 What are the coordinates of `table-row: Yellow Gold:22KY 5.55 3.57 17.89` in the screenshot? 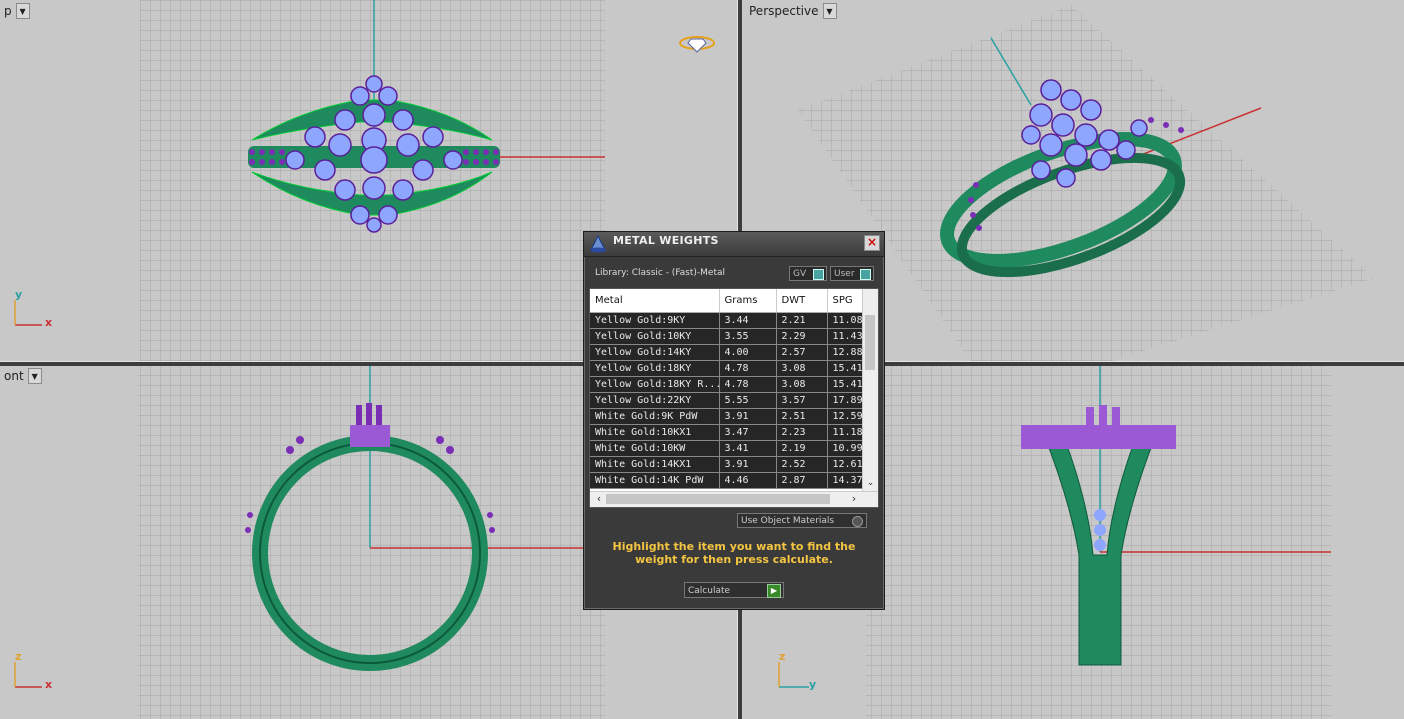 It's located at (726, 400).